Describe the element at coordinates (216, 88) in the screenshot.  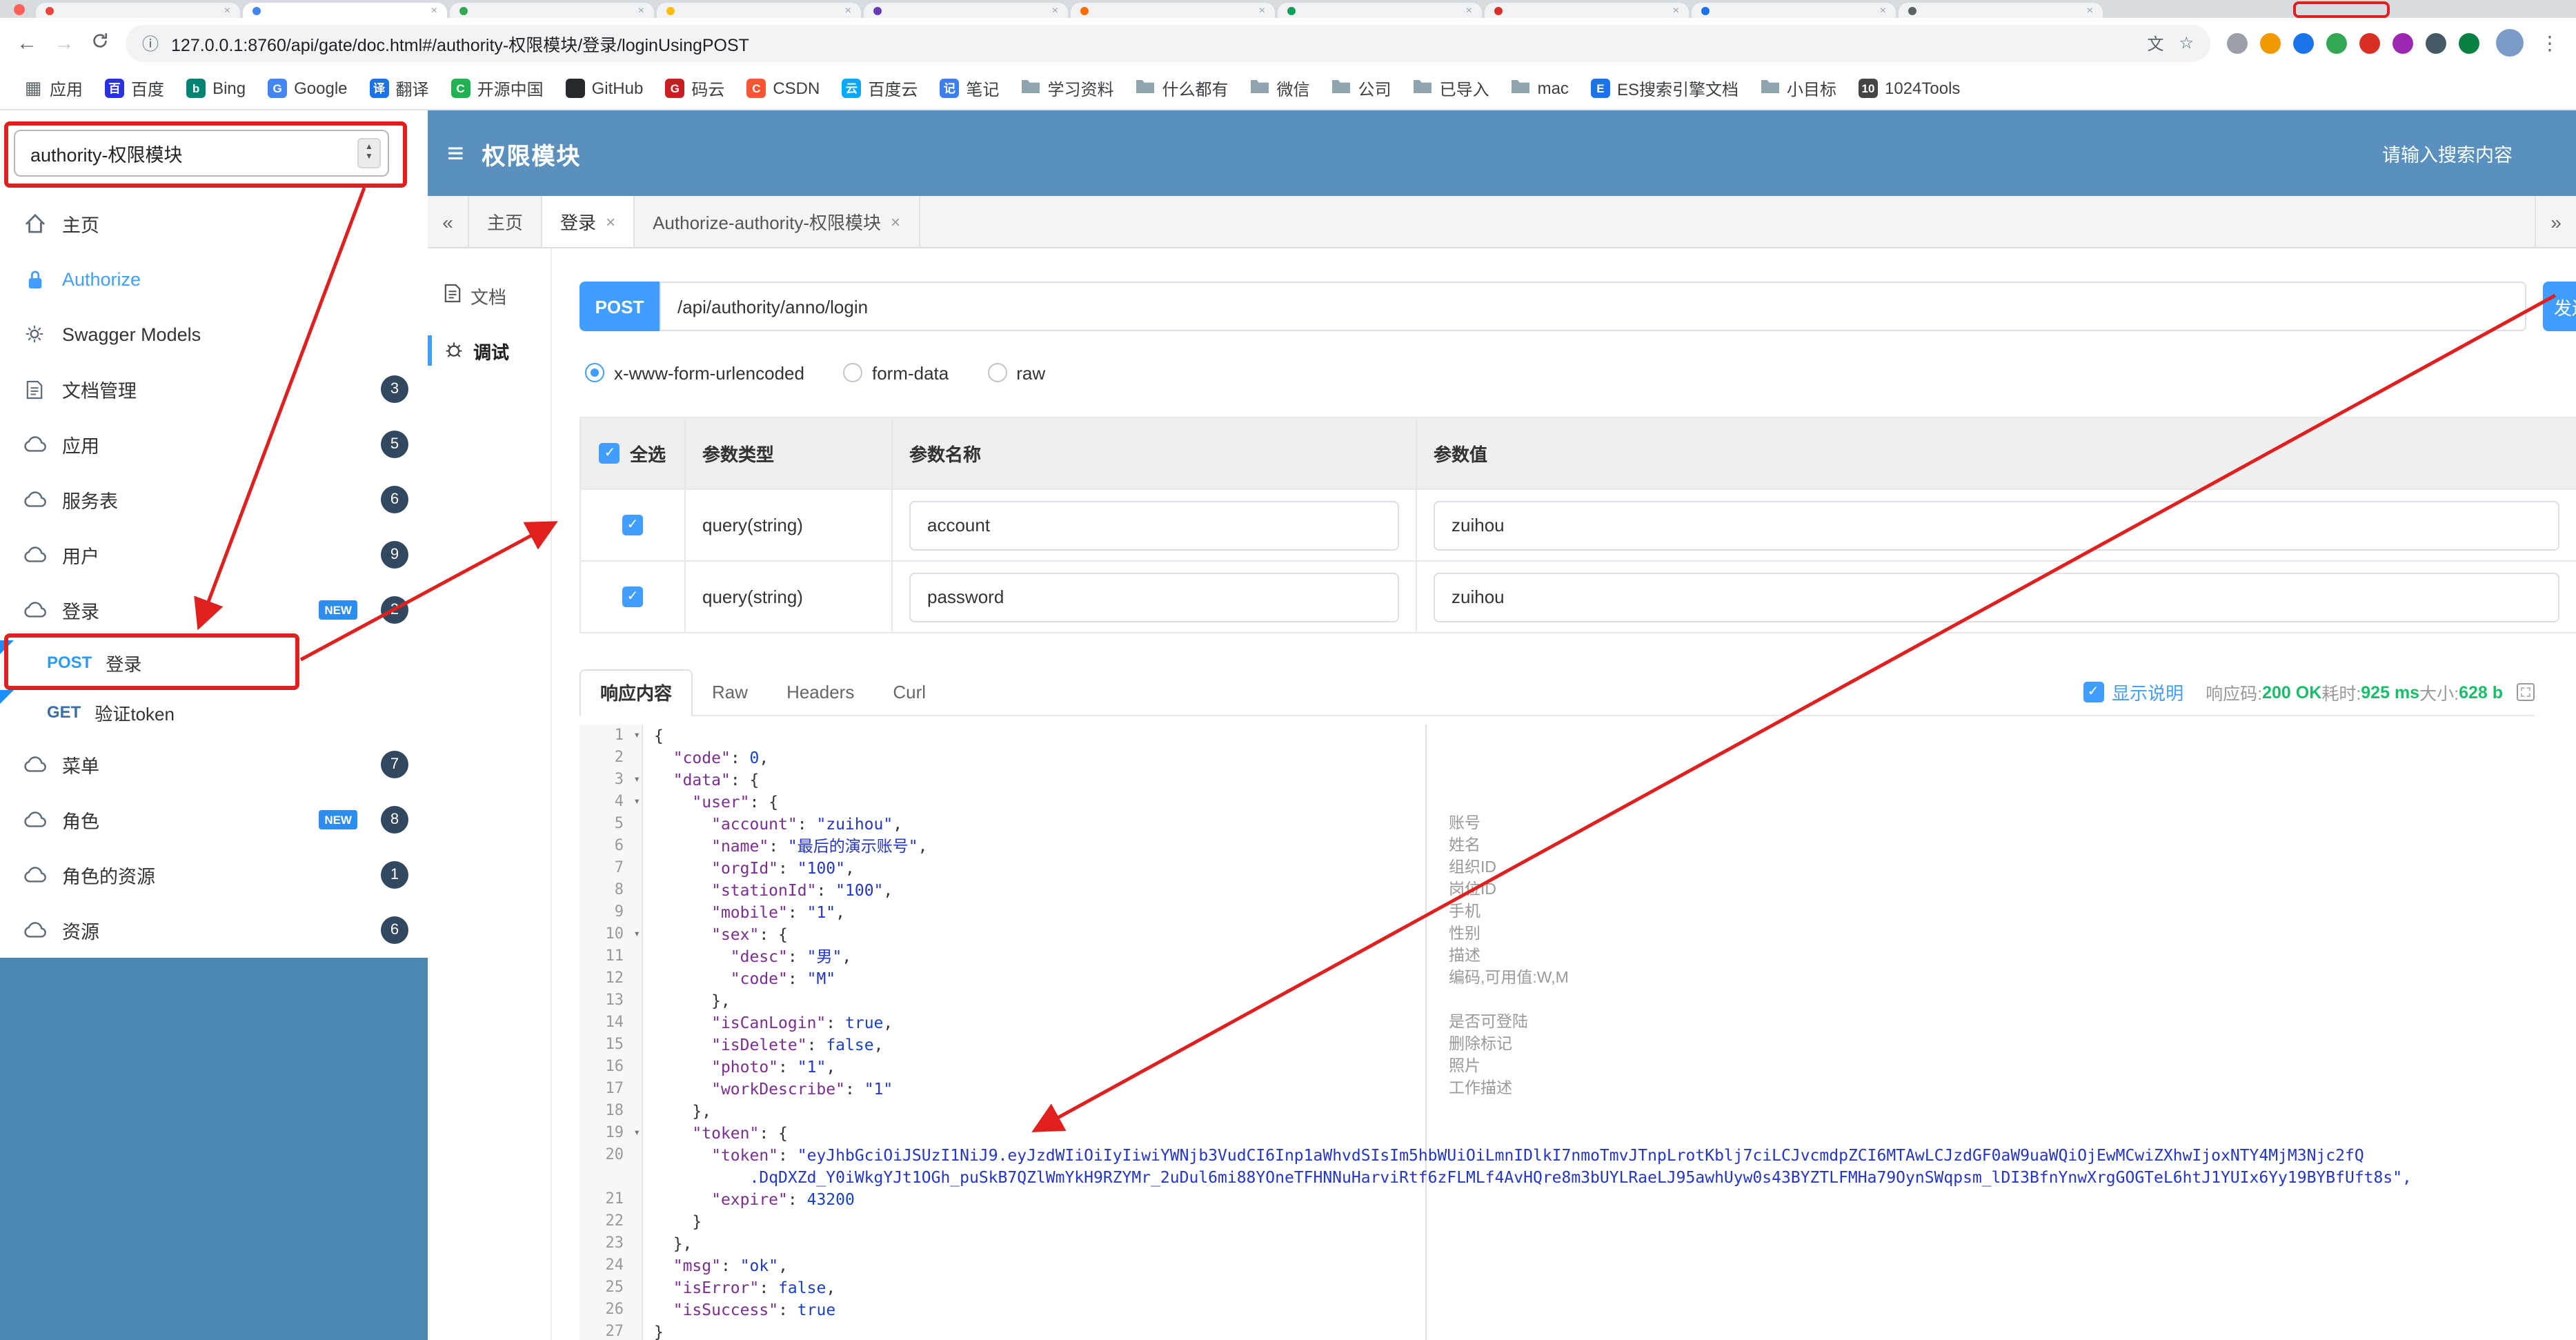
I see `bookmark-item: b Bing` at that location.